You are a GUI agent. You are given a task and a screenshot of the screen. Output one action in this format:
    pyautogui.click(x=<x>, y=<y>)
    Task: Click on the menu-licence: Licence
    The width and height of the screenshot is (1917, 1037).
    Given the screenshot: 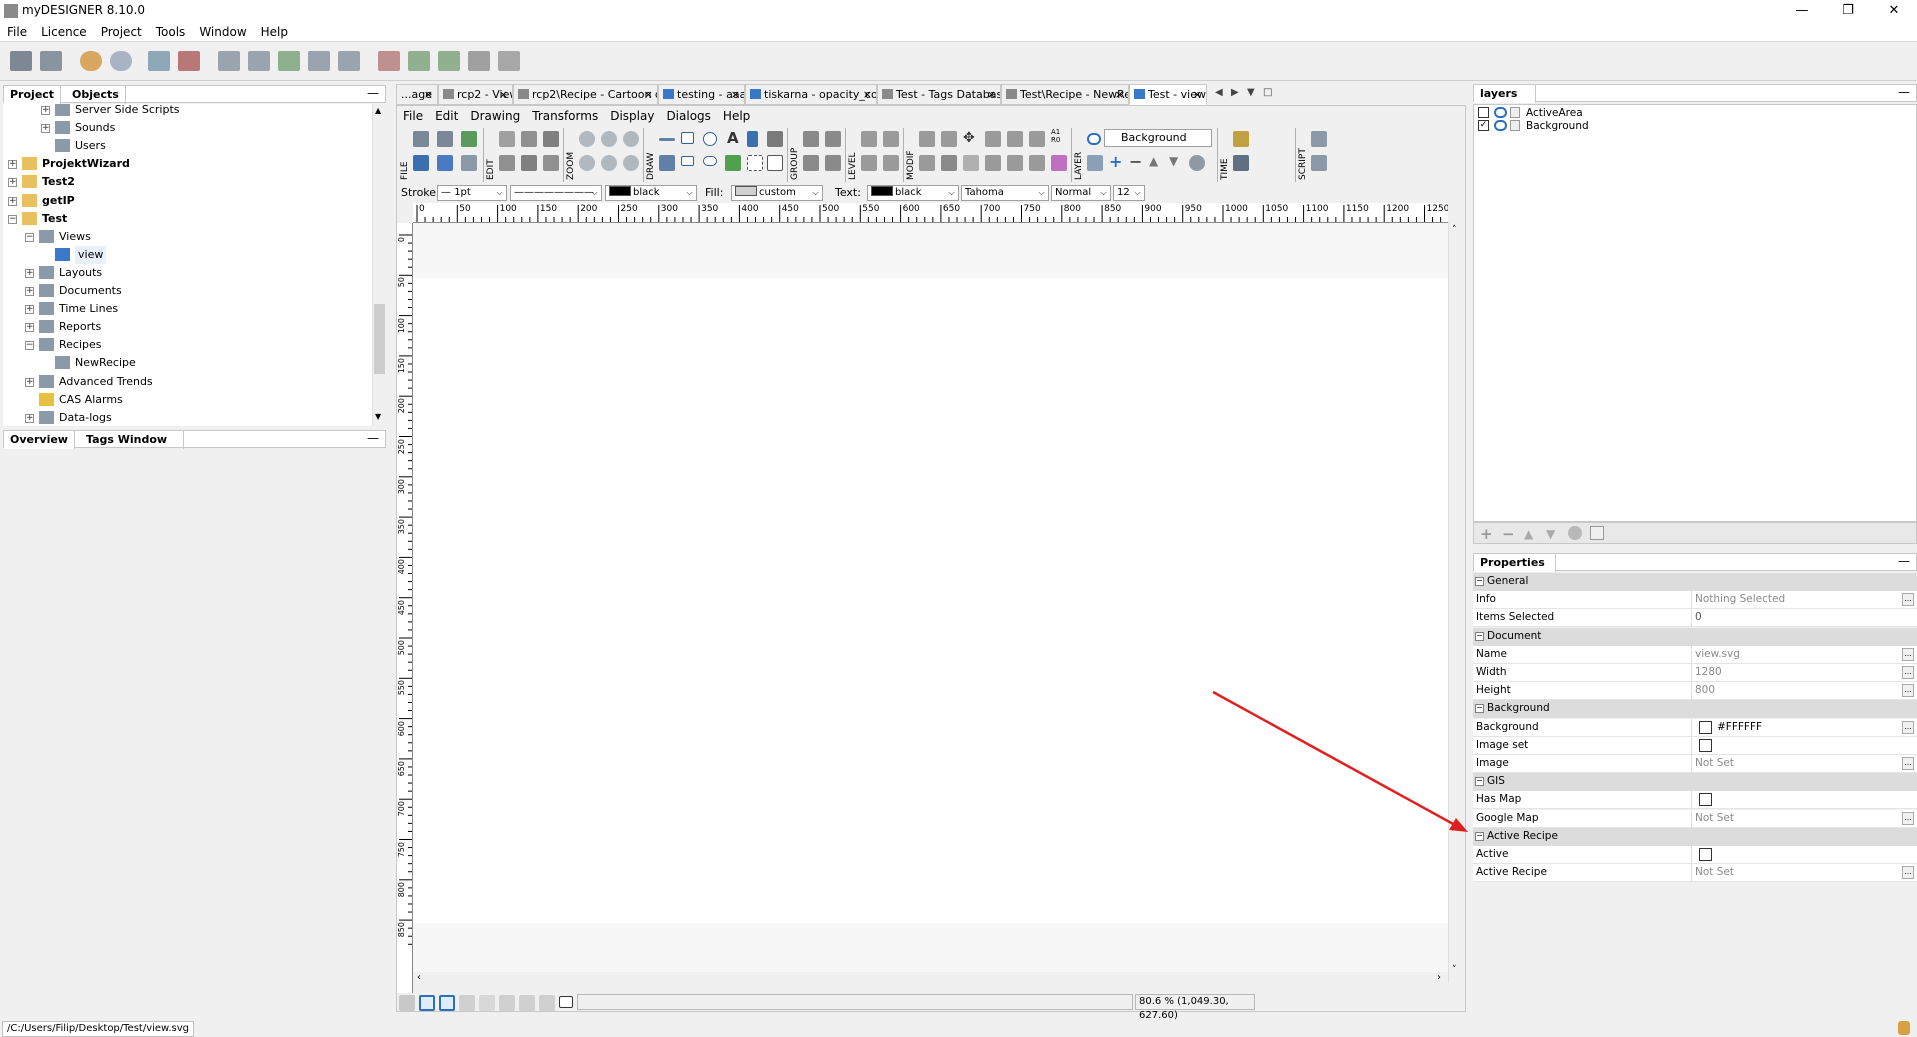 What is the action you would take?
    pyautogui.click(x=64, y=30)
    